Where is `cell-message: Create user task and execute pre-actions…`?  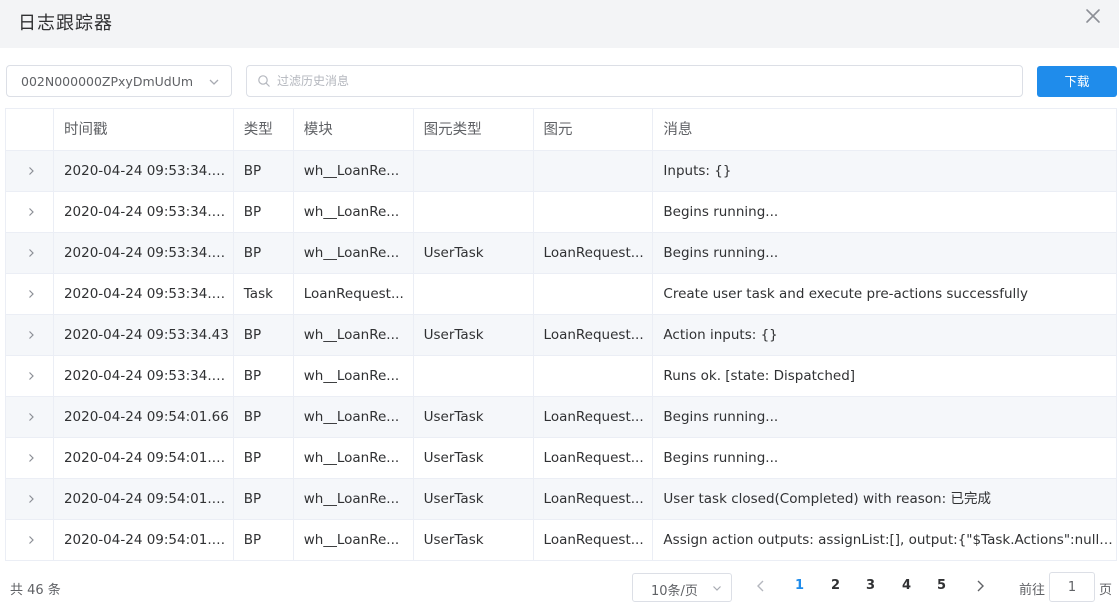 cell-message: Create user task and execute pre-actions… is located at coordinates (885, 294).